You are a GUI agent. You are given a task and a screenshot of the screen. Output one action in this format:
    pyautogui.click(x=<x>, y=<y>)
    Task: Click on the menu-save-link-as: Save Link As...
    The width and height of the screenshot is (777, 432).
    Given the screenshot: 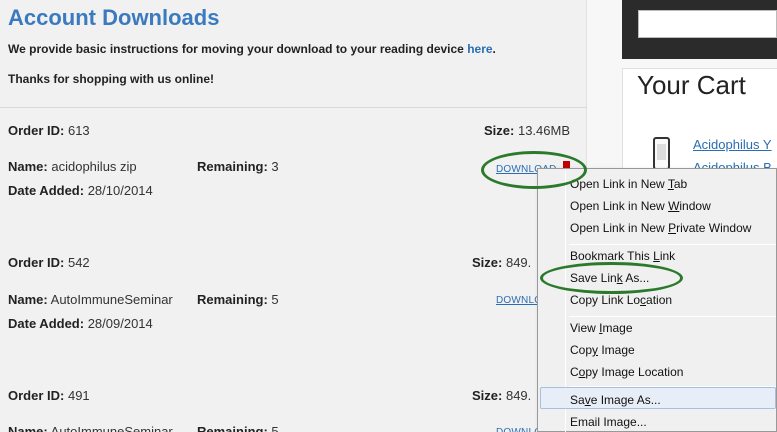 What is the action you would take?
    pyautogui.click(x=609, y=278)
    